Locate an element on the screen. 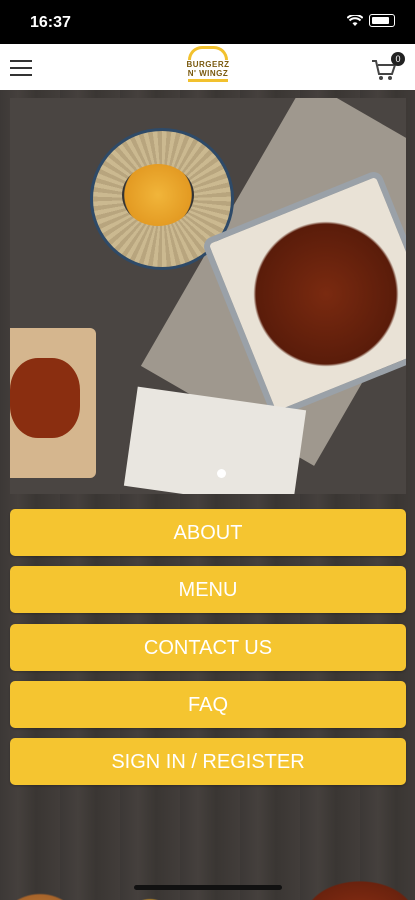  app-header: BURGERZ N' WINGZ 0 is located at coordinates (207, 67).